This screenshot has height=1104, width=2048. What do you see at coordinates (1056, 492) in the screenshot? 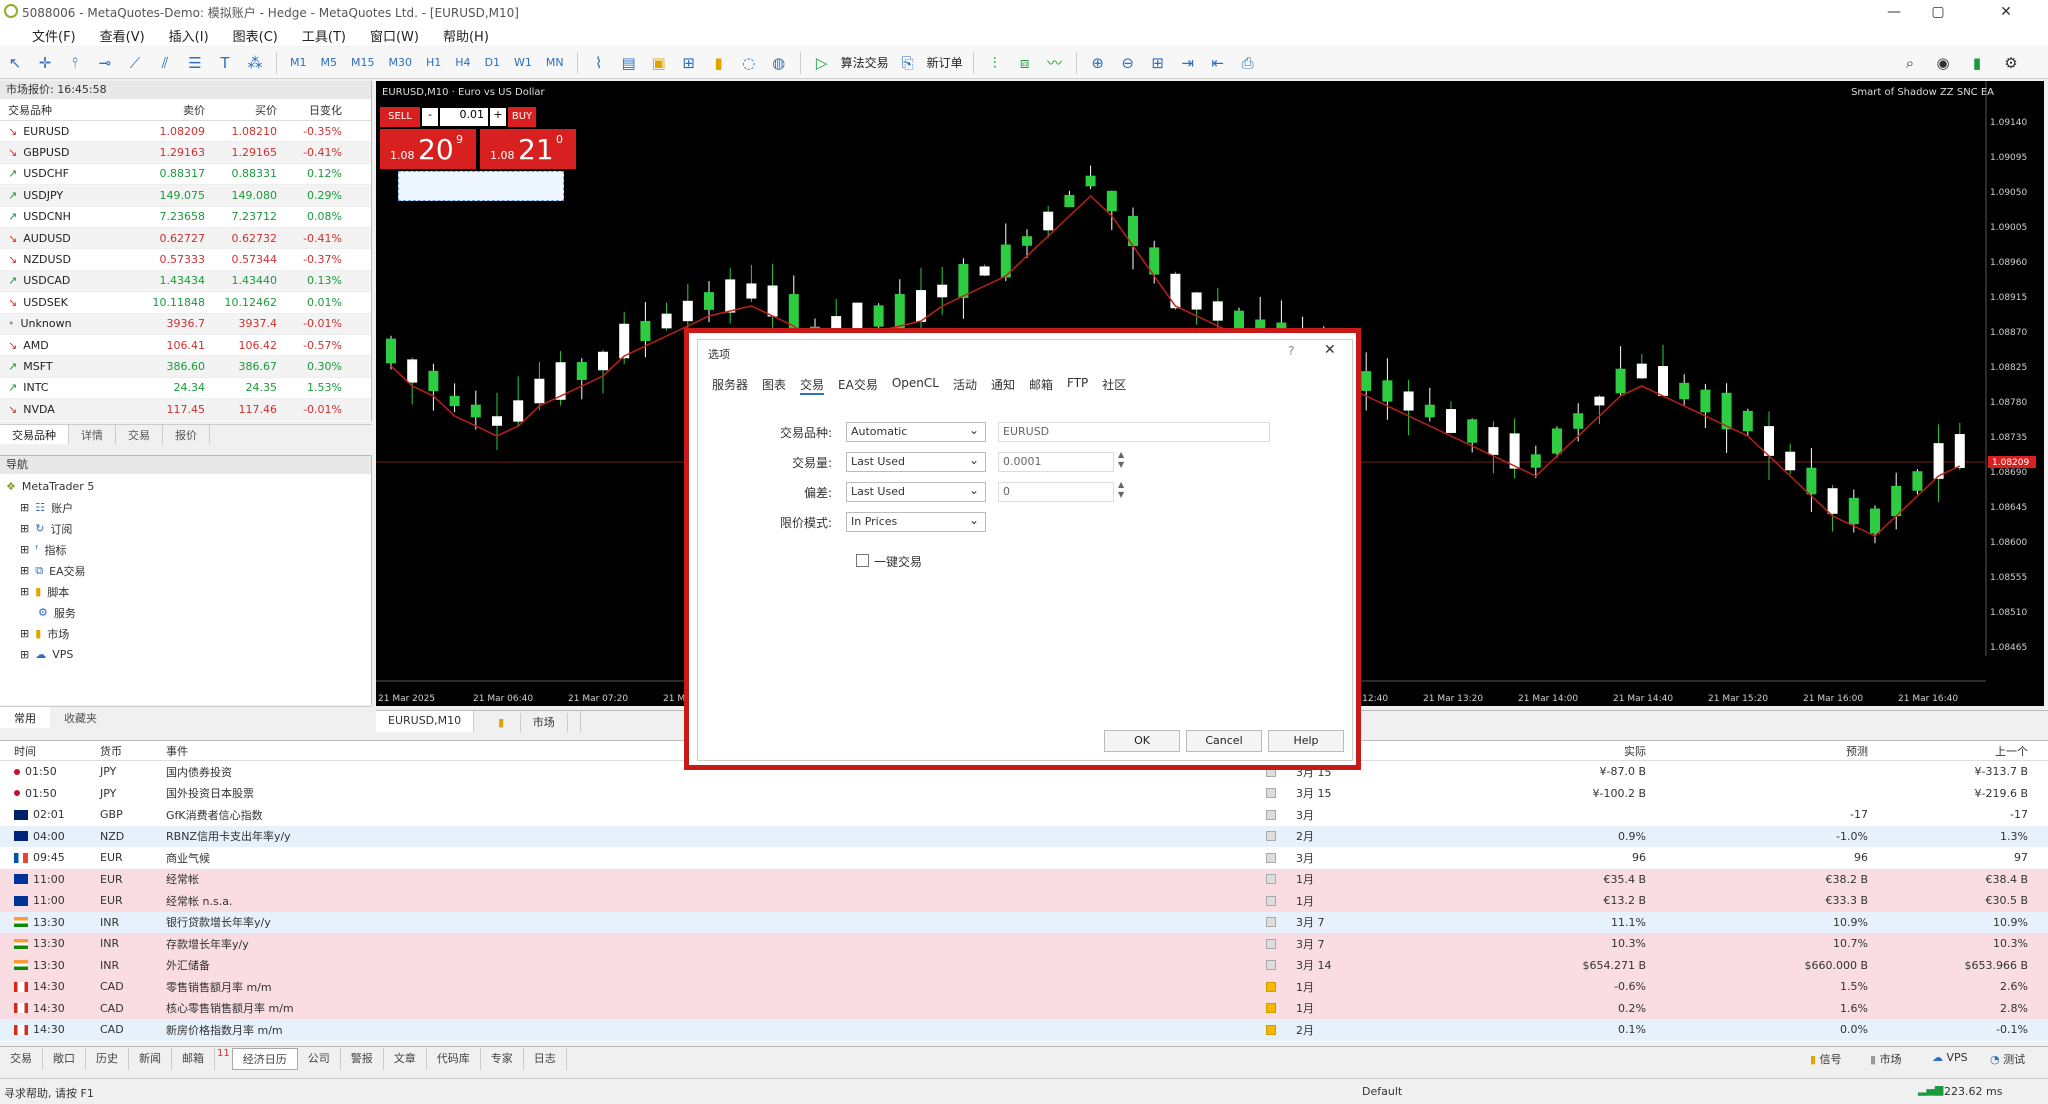
I see `deviation-input: 0` at bounding box center [1056, 492].